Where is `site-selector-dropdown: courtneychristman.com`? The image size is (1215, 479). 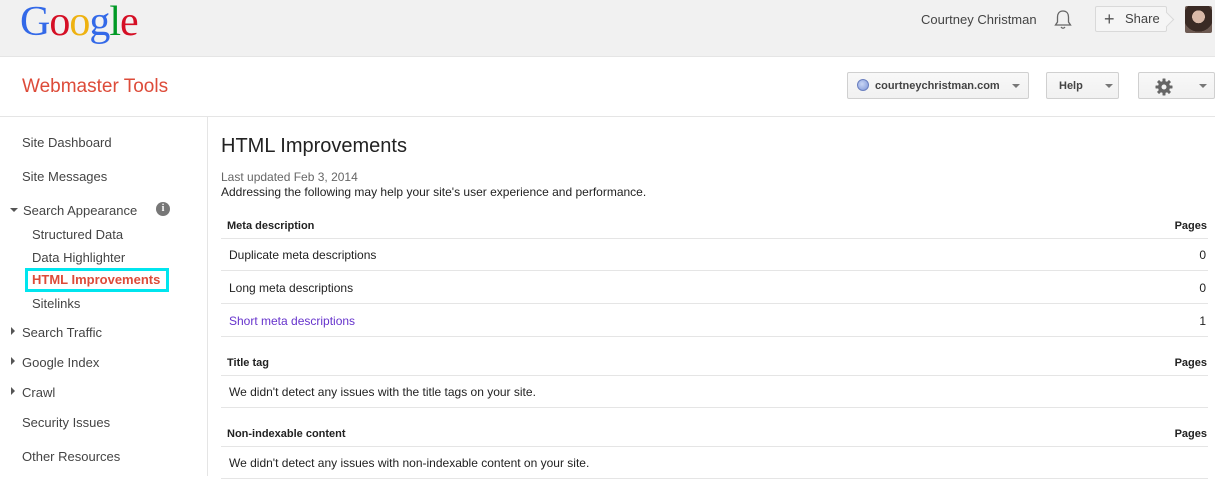 site-selector-dropdown: courtneychristman.com is located at coordinates (938, 85).